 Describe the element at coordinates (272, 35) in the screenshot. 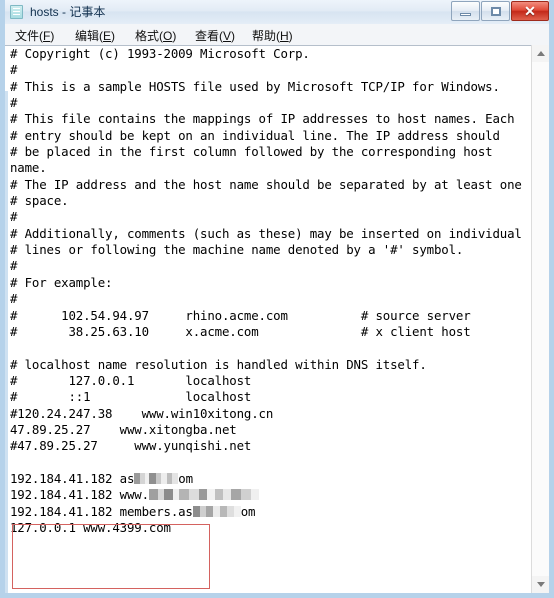

I see `menu-item-help: 帮助(H)` at that location.